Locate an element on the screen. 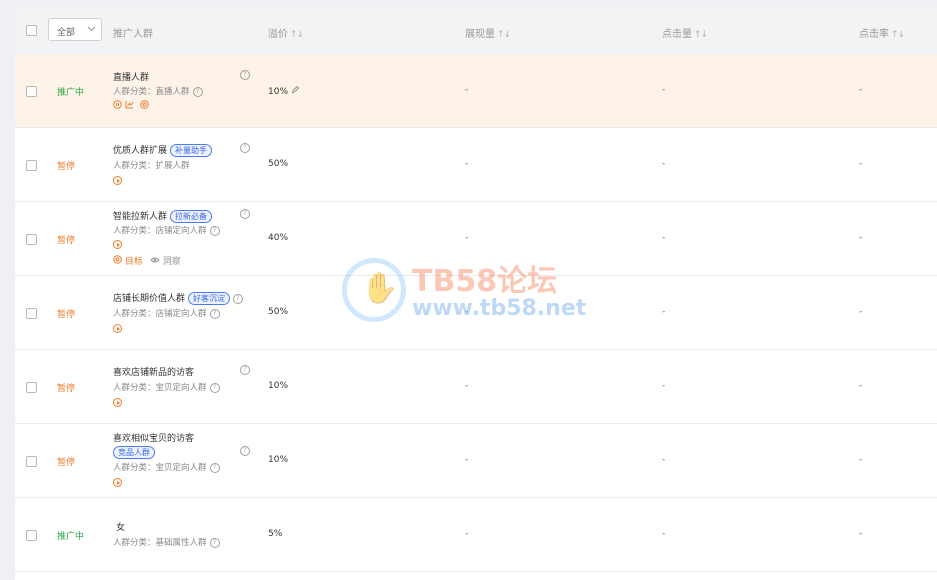 This screenshot has height=580, width=937. premium-text: 10% is located at coordinates (278, 92).